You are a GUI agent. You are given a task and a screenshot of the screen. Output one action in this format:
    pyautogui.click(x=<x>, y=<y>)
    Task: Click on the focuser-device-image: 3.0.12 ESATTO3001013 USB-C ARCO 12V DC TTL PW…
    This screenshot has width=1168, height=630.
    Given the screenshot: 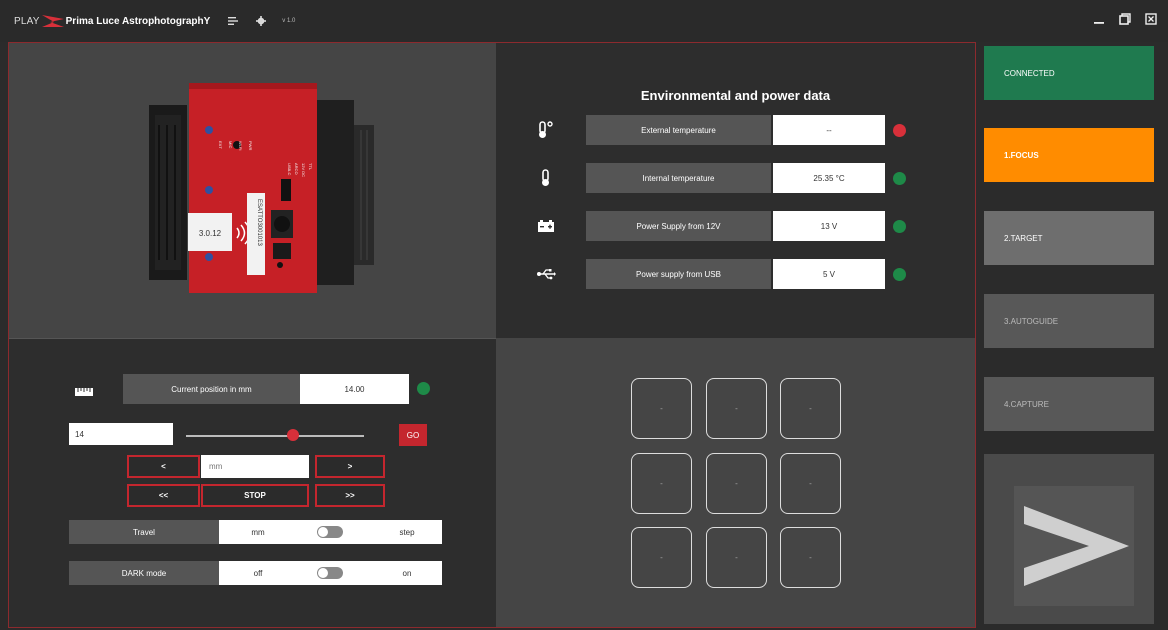 What is the action you would take?
    pyautogui.click(x=261, y=188)
    